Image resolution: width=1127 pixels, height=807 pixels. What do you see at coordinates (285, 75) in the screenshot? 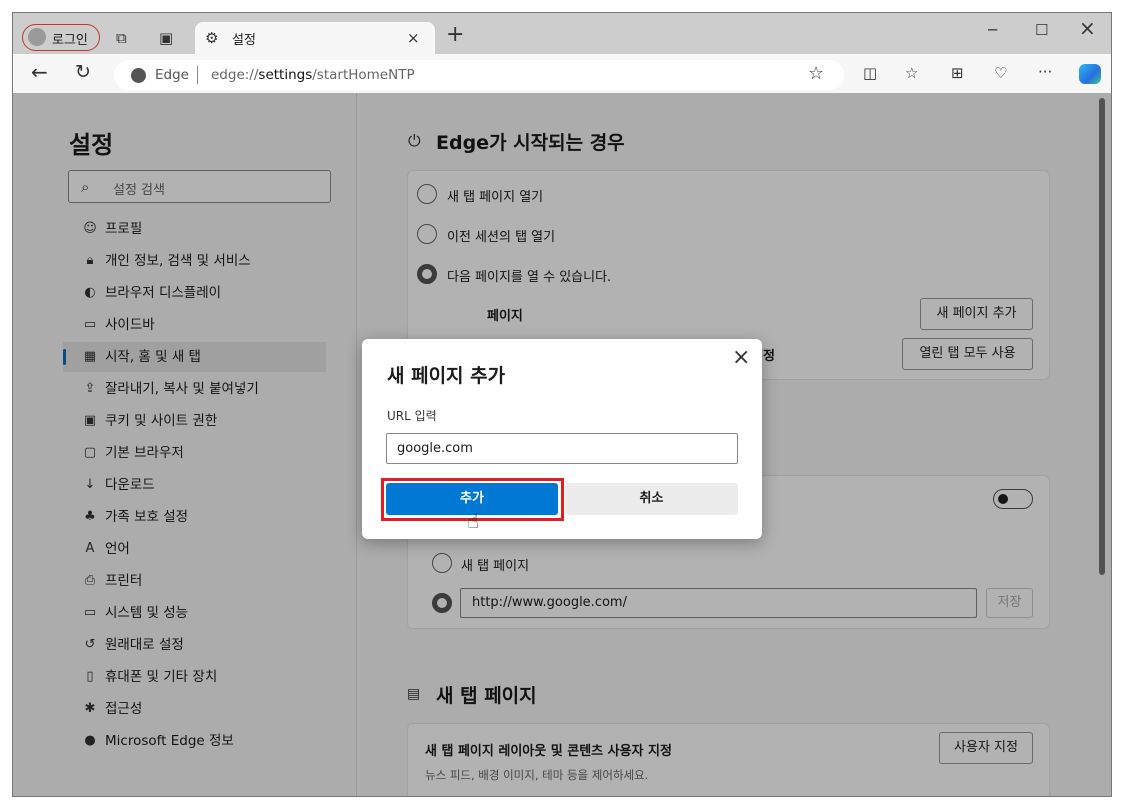
I see `url-host: settings` at bounding box center [285, 75].